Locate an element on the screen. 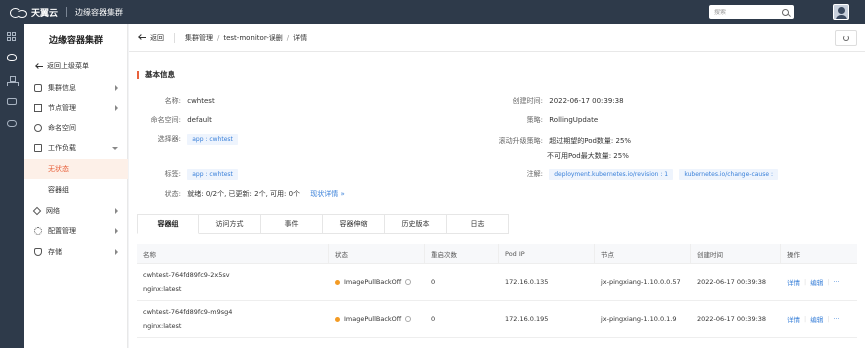  sidebar-item-workload: 工作负载 is located at coordinates (76, 148).